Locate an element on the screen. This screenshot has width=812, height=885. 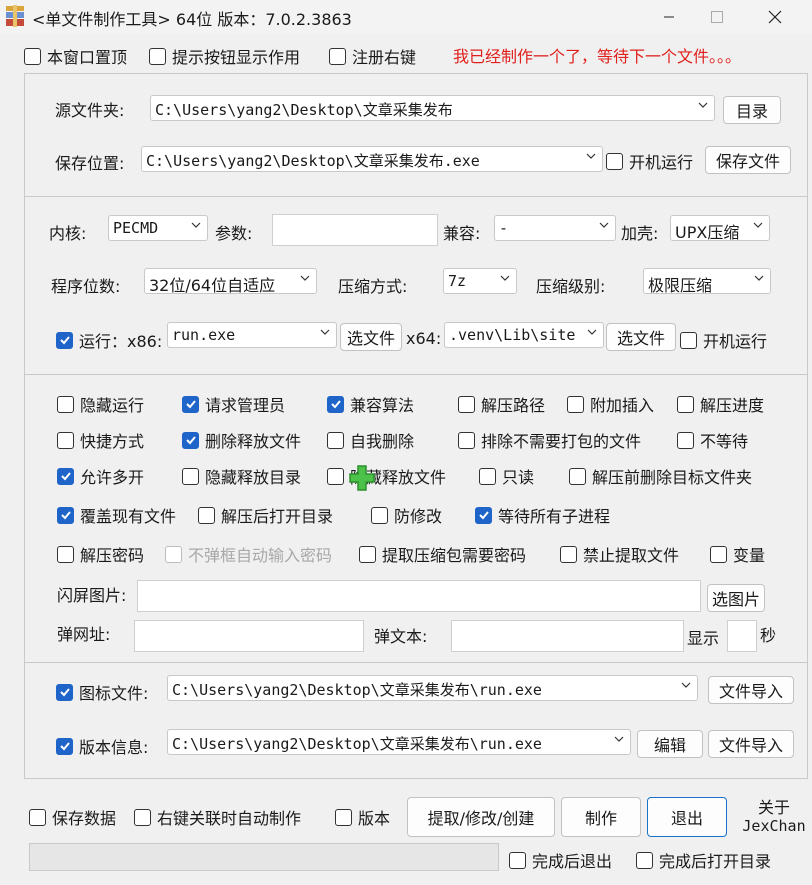
popup-url-input is located at coordinates (249, 636).